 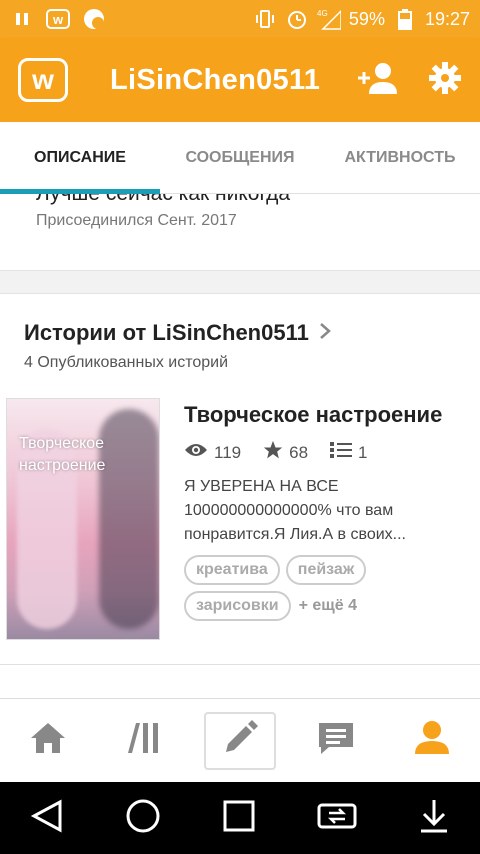 I want to click on nav-write, so click(x=240, y=740).